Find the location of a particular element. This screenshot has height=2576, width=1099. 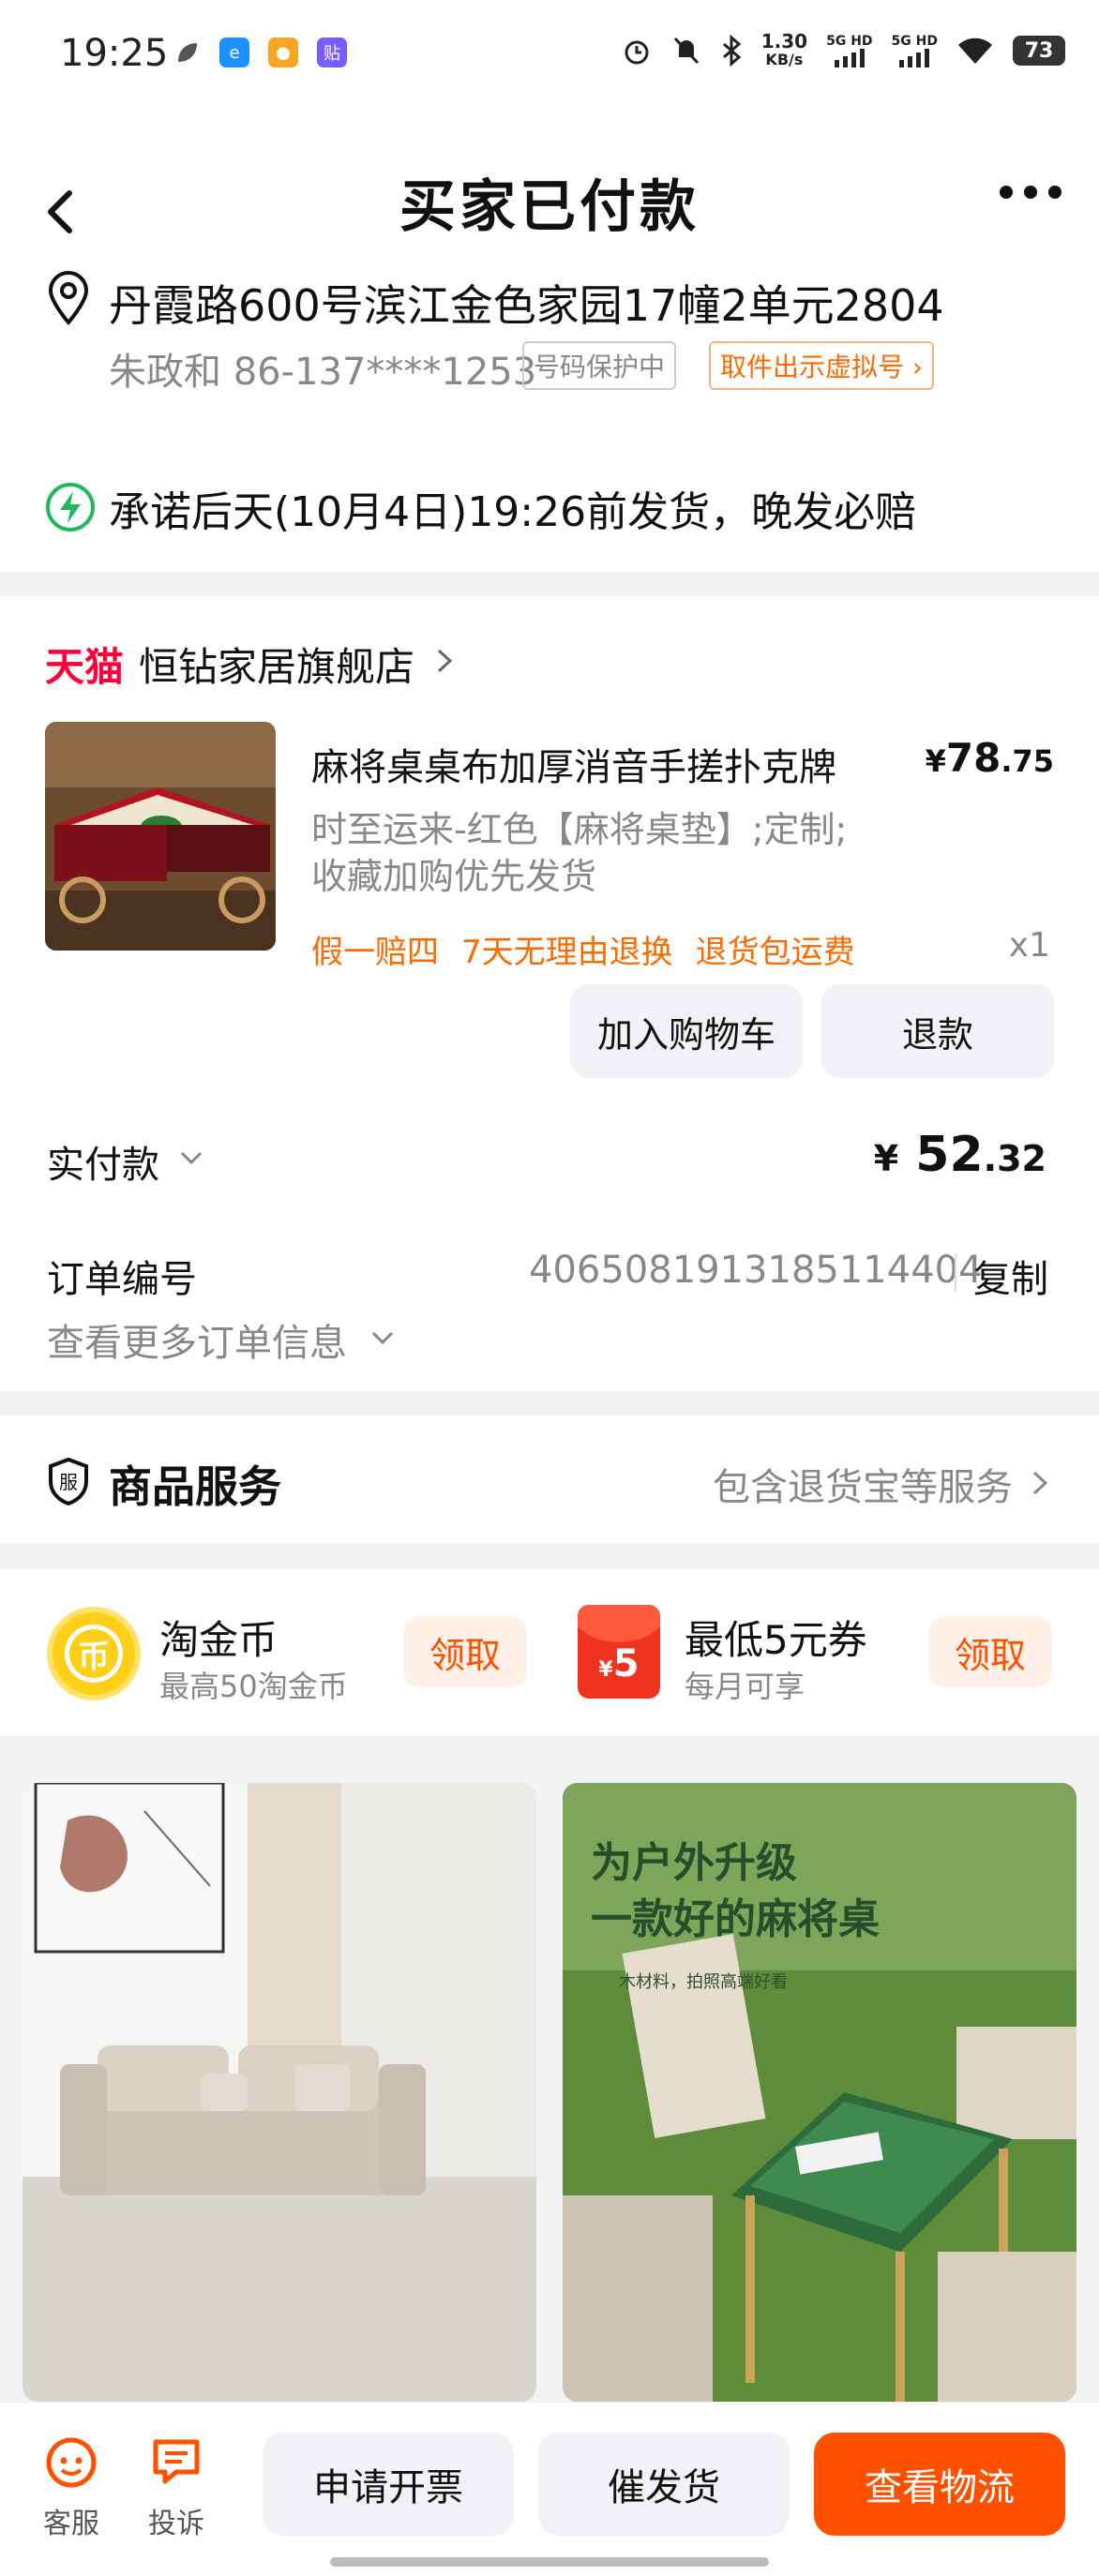

mute-icon is located at coordinates (686, 51).